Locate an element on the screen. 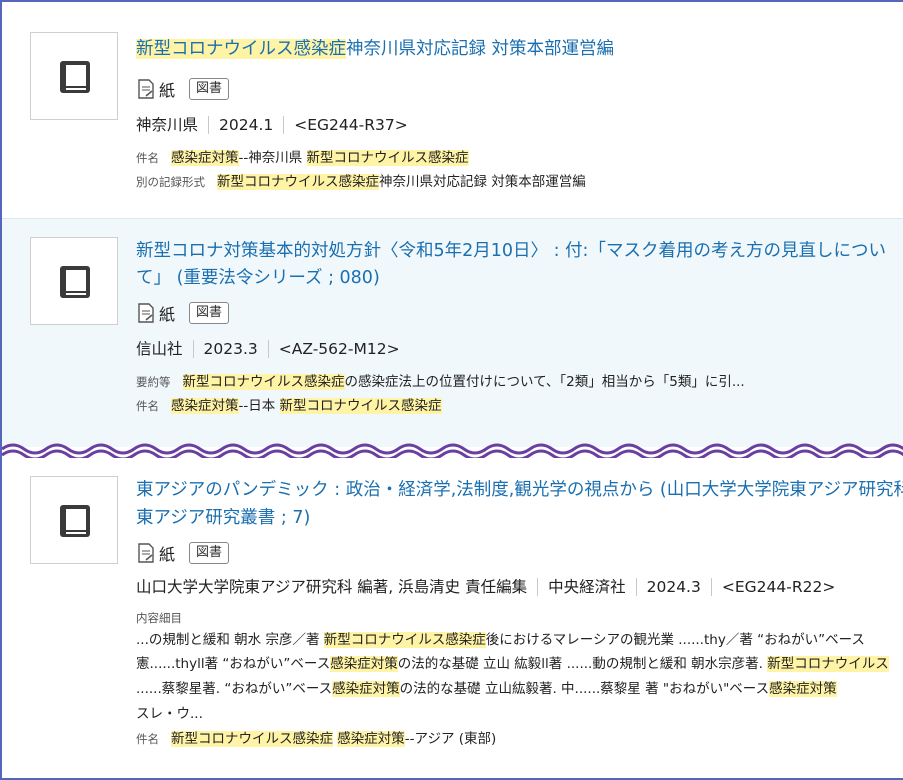 This screenshot has height=780, width=903. record-meta: 神奈川県 2024.1 <EG244-R37> is located at coordinates (272, 125).